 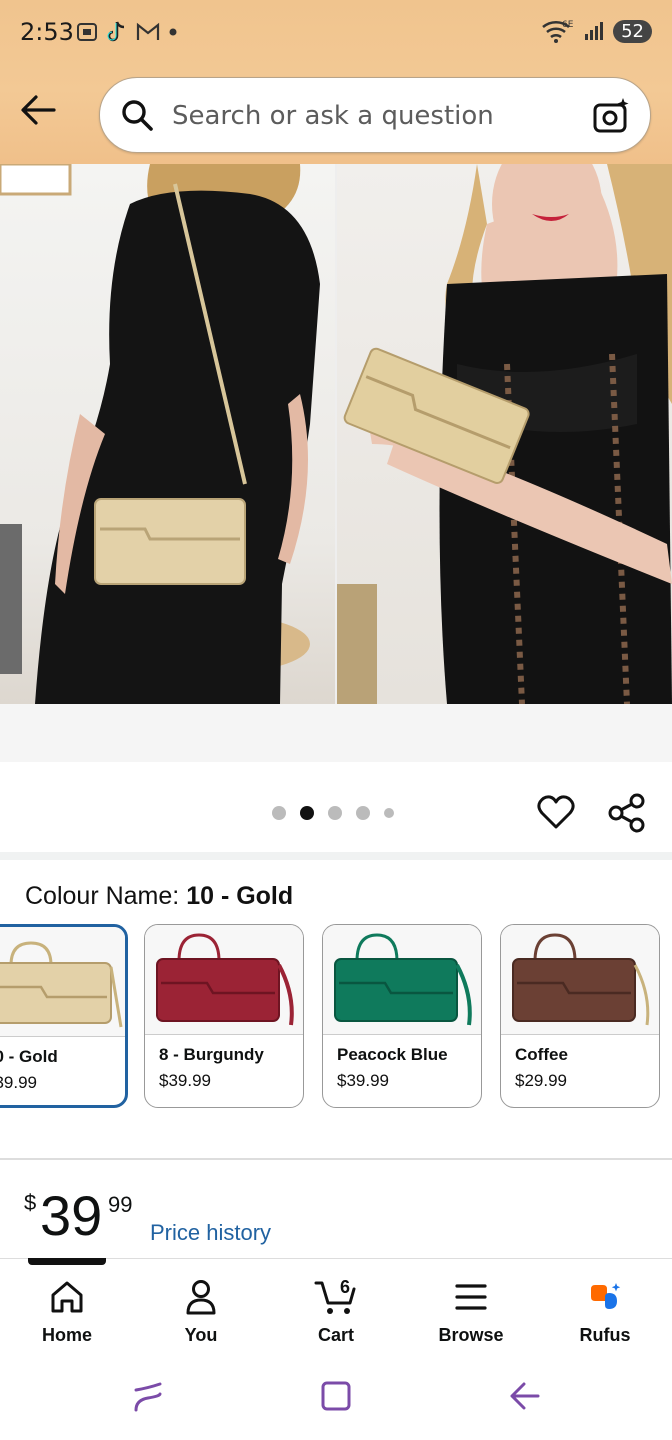 I want to click on search-bar, so click(x=375, y=115).